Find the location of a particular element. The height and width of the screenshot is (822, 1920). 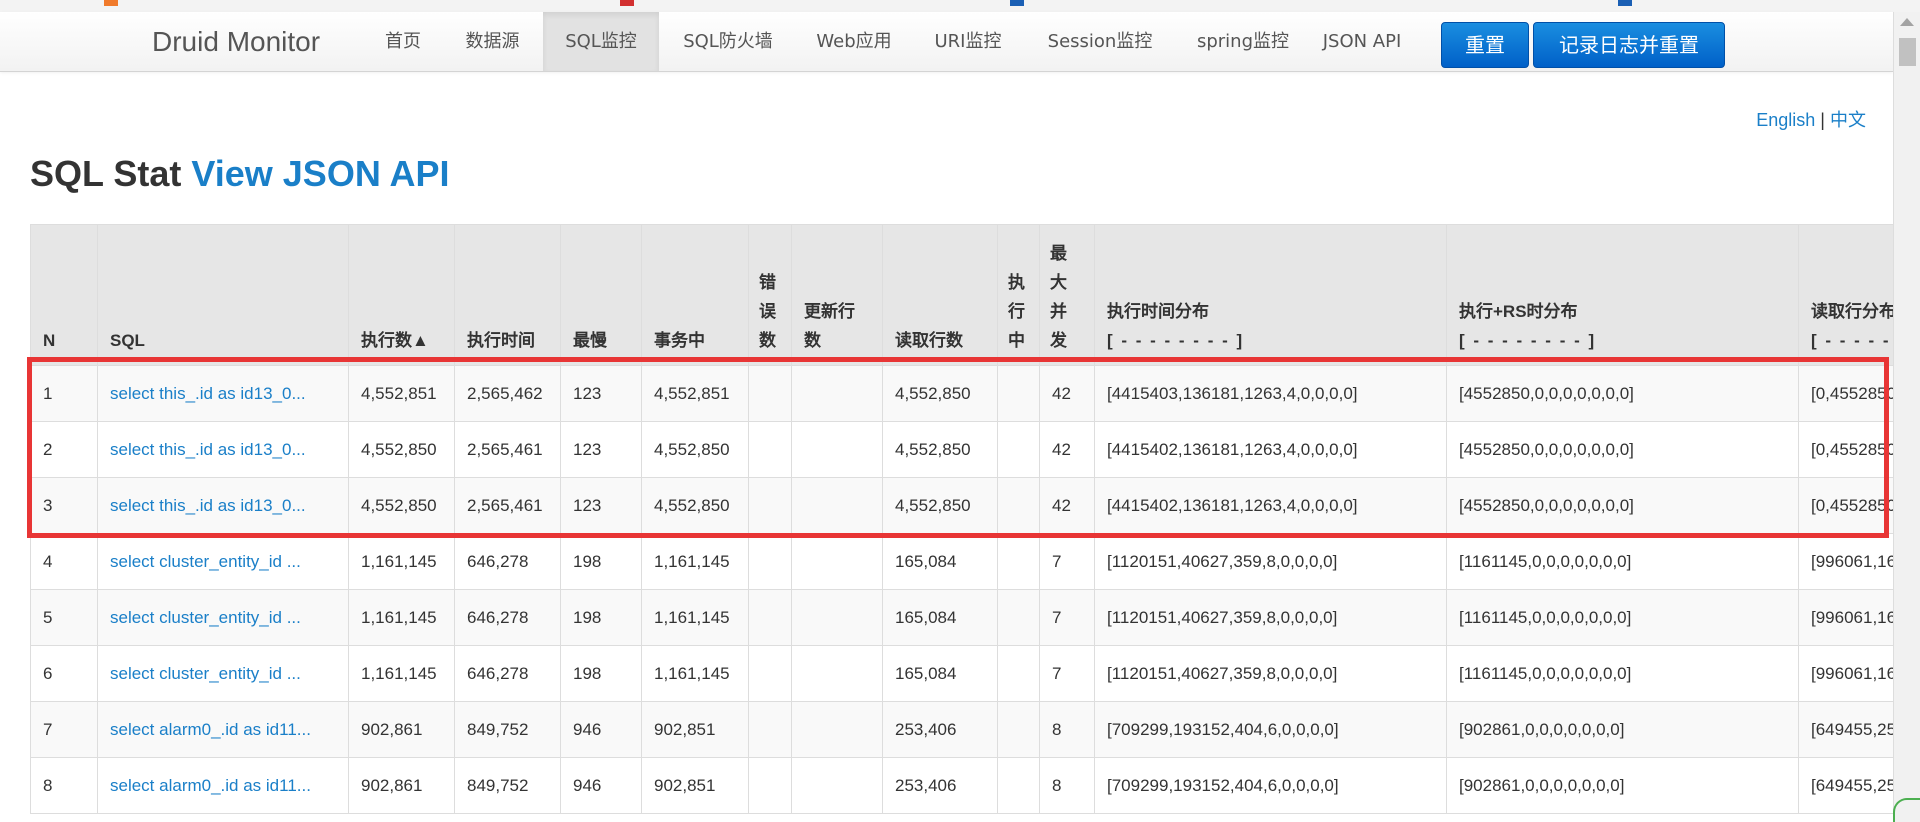

lang-chinese-link: 中文 is located at coordinates (1848, 120).